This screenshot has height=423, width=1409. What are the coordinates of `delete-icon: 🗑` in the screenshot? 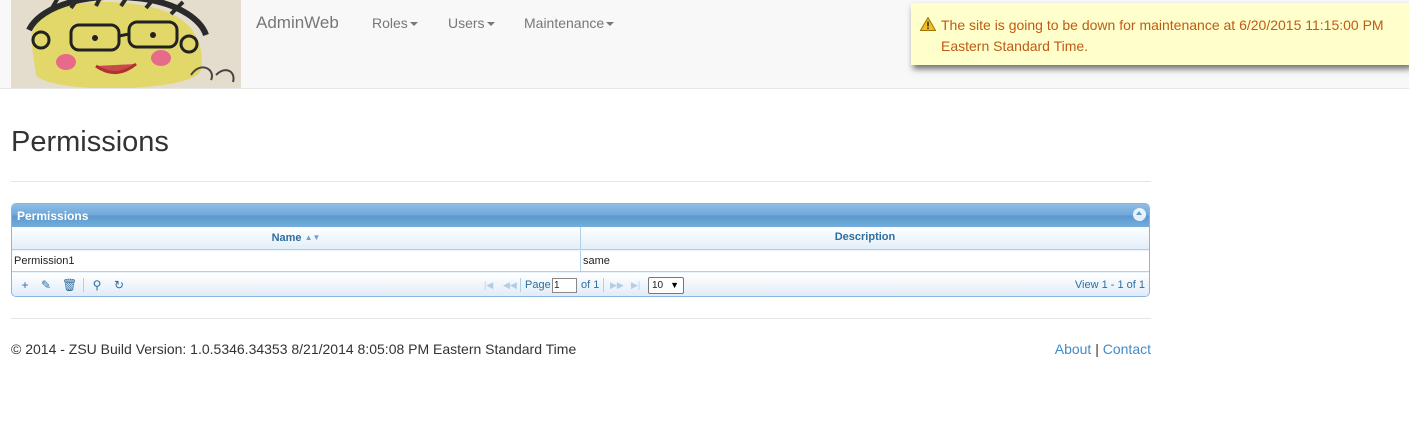 It's located at (69, 285).